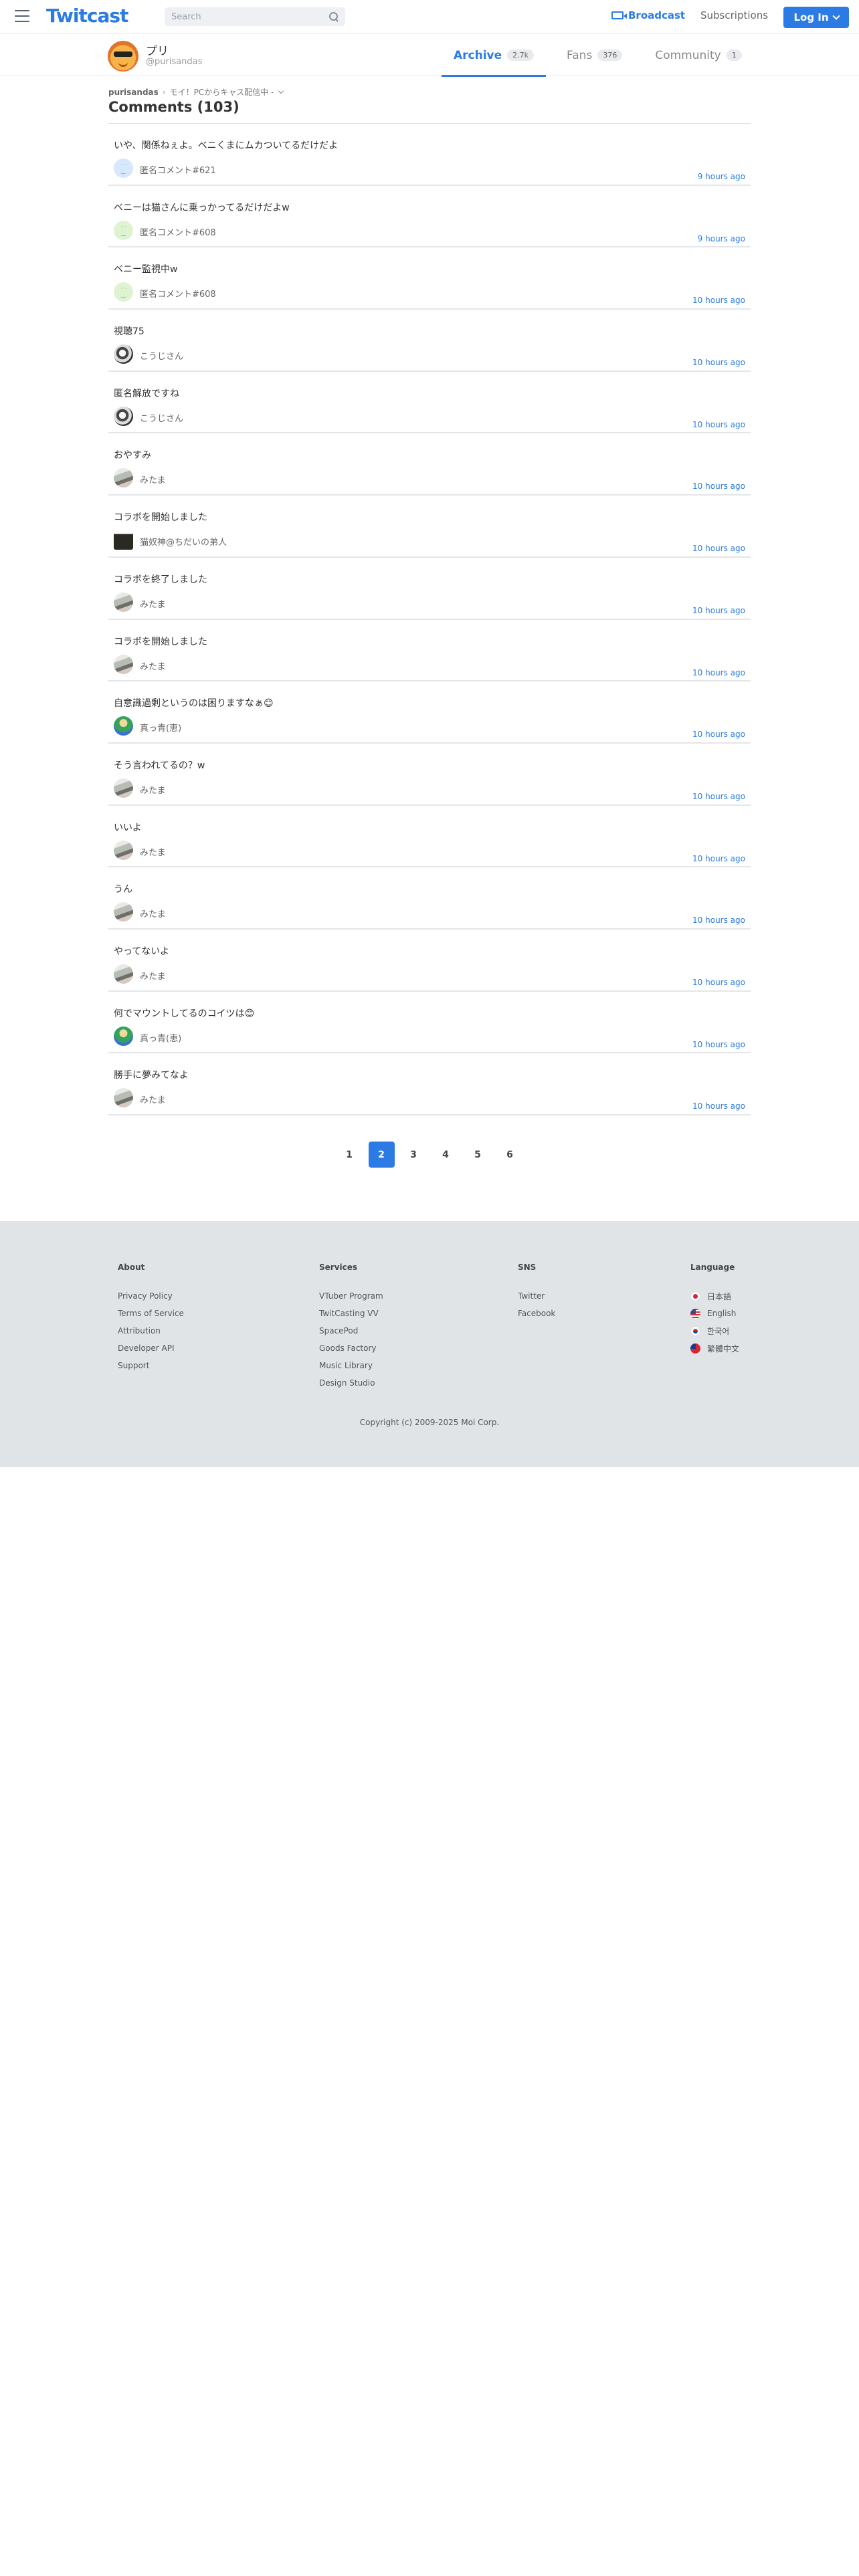 This screenshot has height=2576, width=859. I want to click on footer-link: Facebook, so click(536, 1314).